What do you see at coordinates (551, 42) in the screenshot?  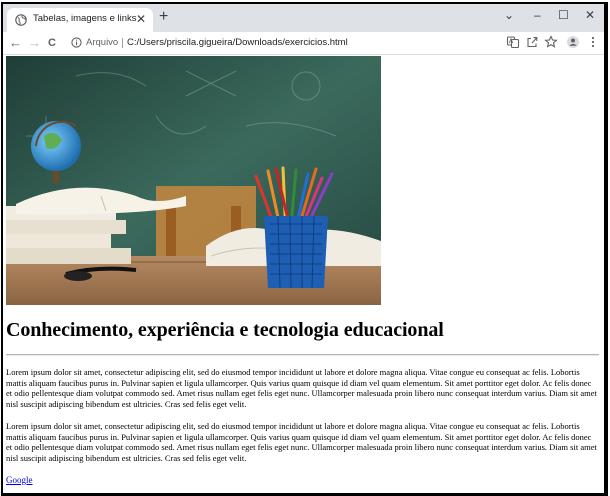 I see `bookmark-star-icon` at bounding box center [551, 42].